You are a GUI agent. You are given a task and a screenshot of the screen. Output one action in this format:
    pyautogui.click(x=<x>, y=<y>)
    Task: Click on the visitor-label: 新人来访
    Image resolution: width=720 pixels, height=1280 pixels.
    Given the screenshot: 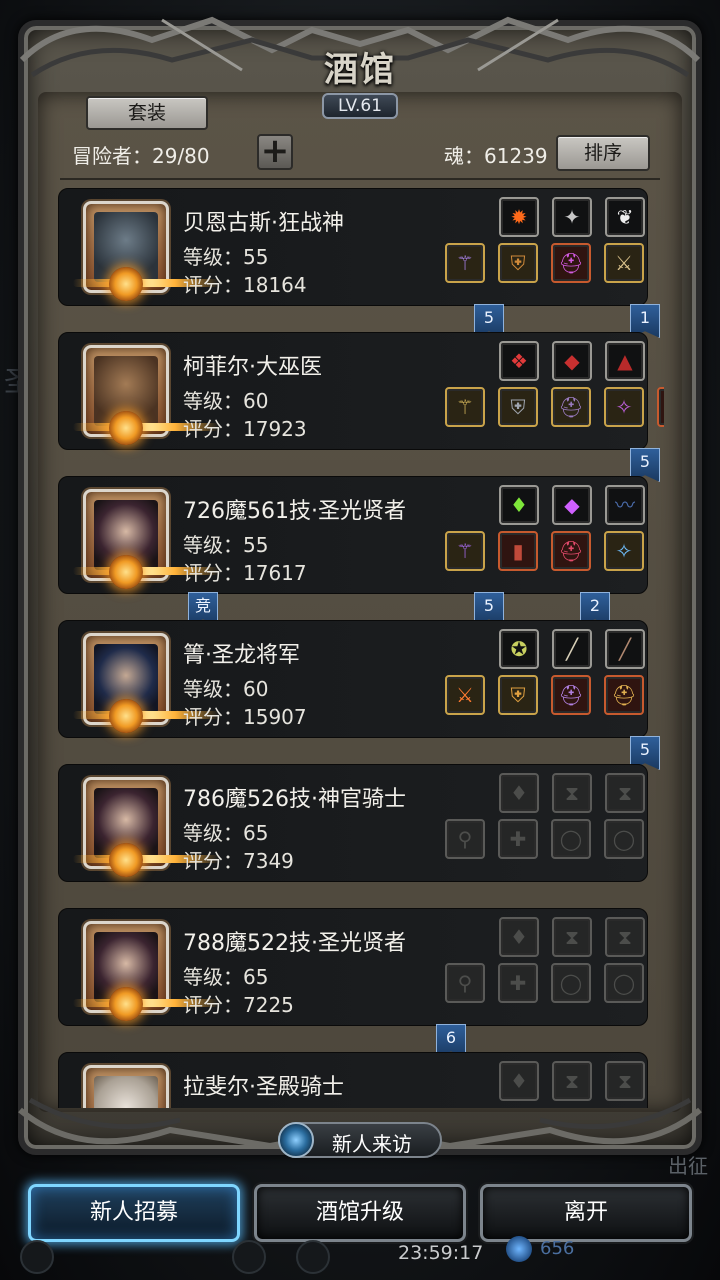 What is the action you would take?
    pyautogui.click(x=372, y=1144)
    